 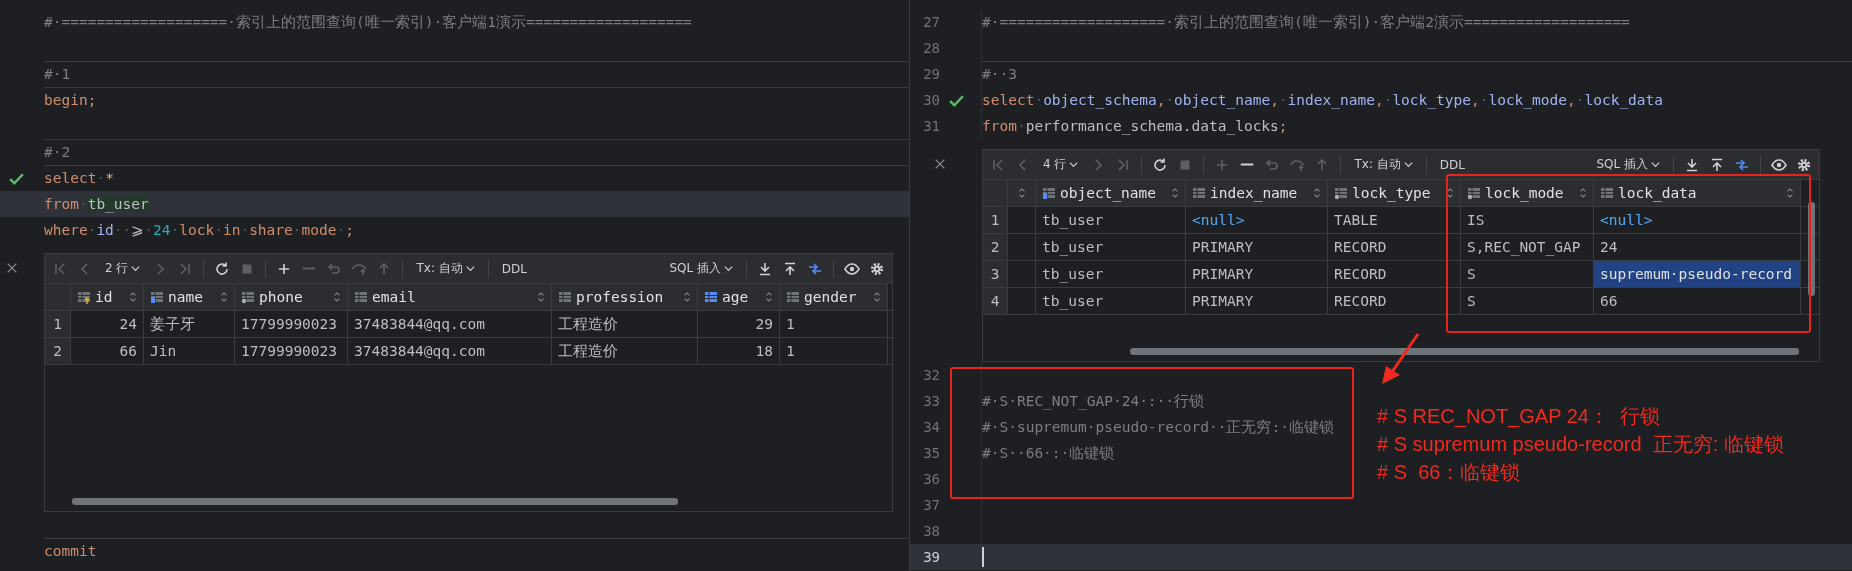 I want to click on code-line: select·*, so click(x=79, y=178).